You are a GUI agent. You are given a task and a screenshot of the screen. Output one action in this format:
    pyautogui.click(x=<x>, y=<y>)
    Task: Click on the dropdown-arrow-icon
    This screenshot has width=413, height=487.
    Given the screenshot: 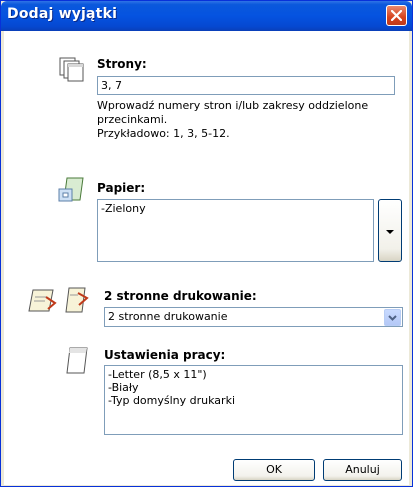 What is the action you would take?
    pyautogui.click(x=390, y=232)
    